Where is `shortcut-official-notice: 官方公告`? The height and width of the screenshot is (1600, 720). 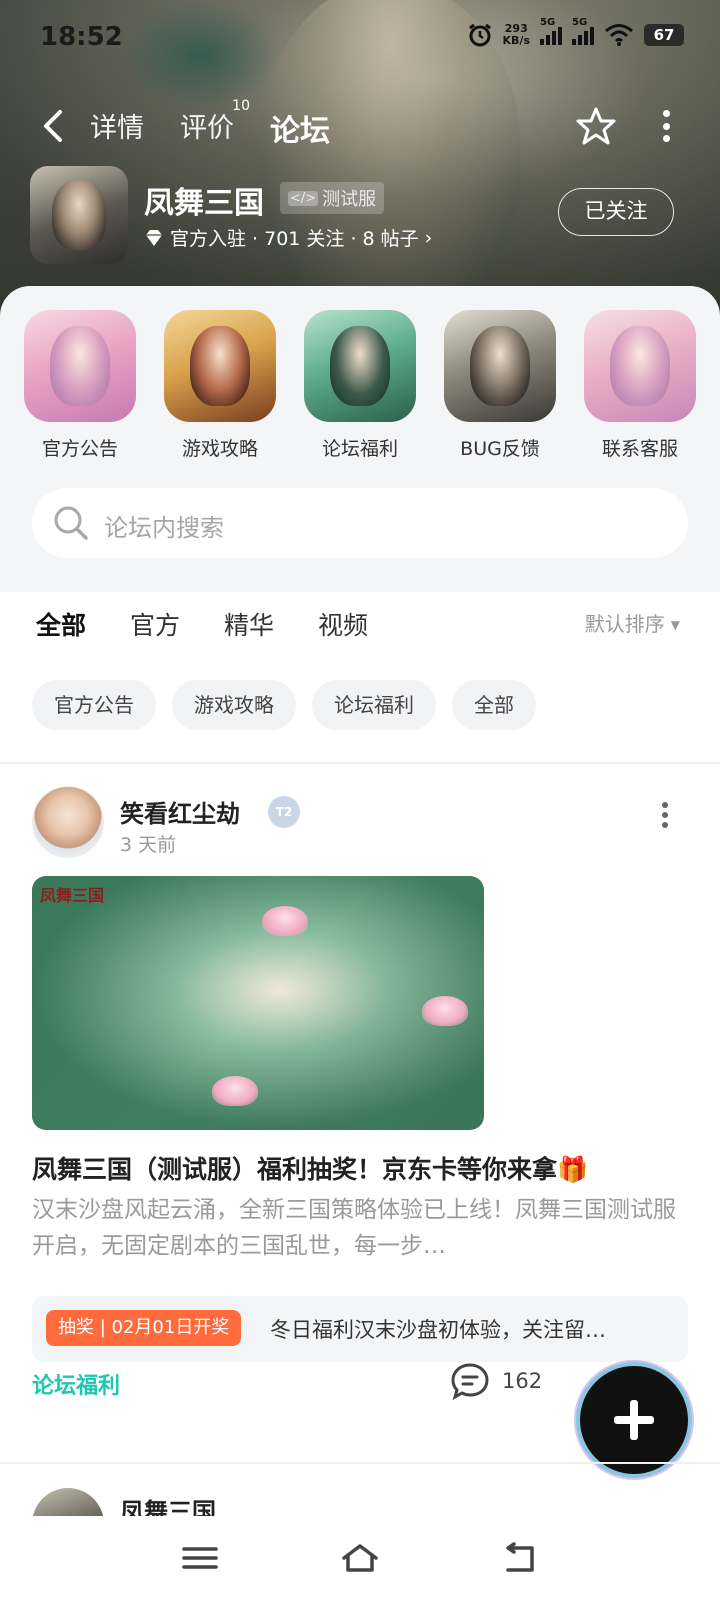 shortcut-official-notice: 官方公告 is located at coordinates (80, 385).